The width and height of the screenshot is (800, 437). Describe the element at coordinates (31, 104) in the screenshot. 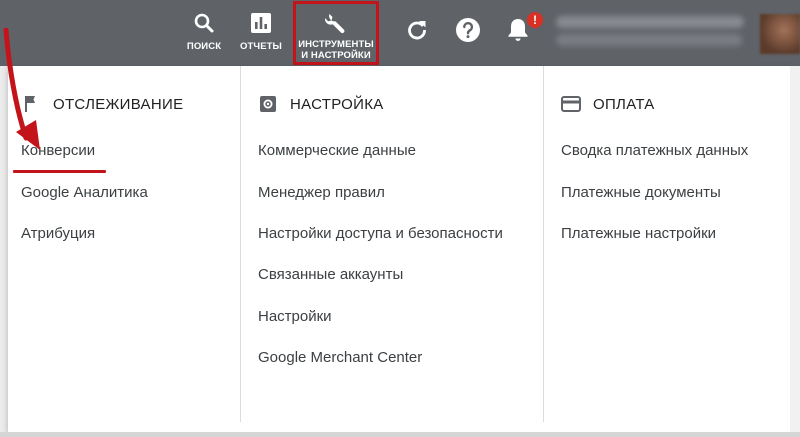

I see `flag-icon` at that location.